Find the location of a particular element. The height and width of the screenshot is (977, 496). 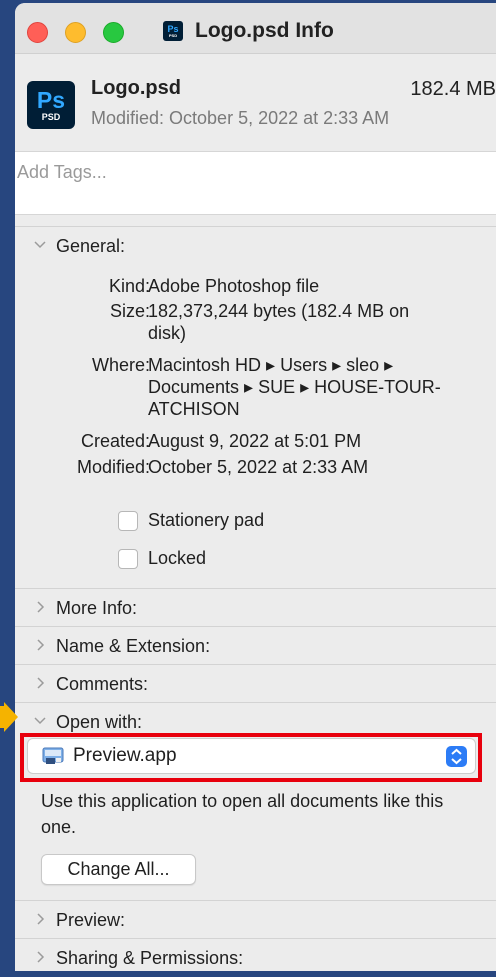

stationery-pad-label: Stationery pad is located at coordinates (206, 520).